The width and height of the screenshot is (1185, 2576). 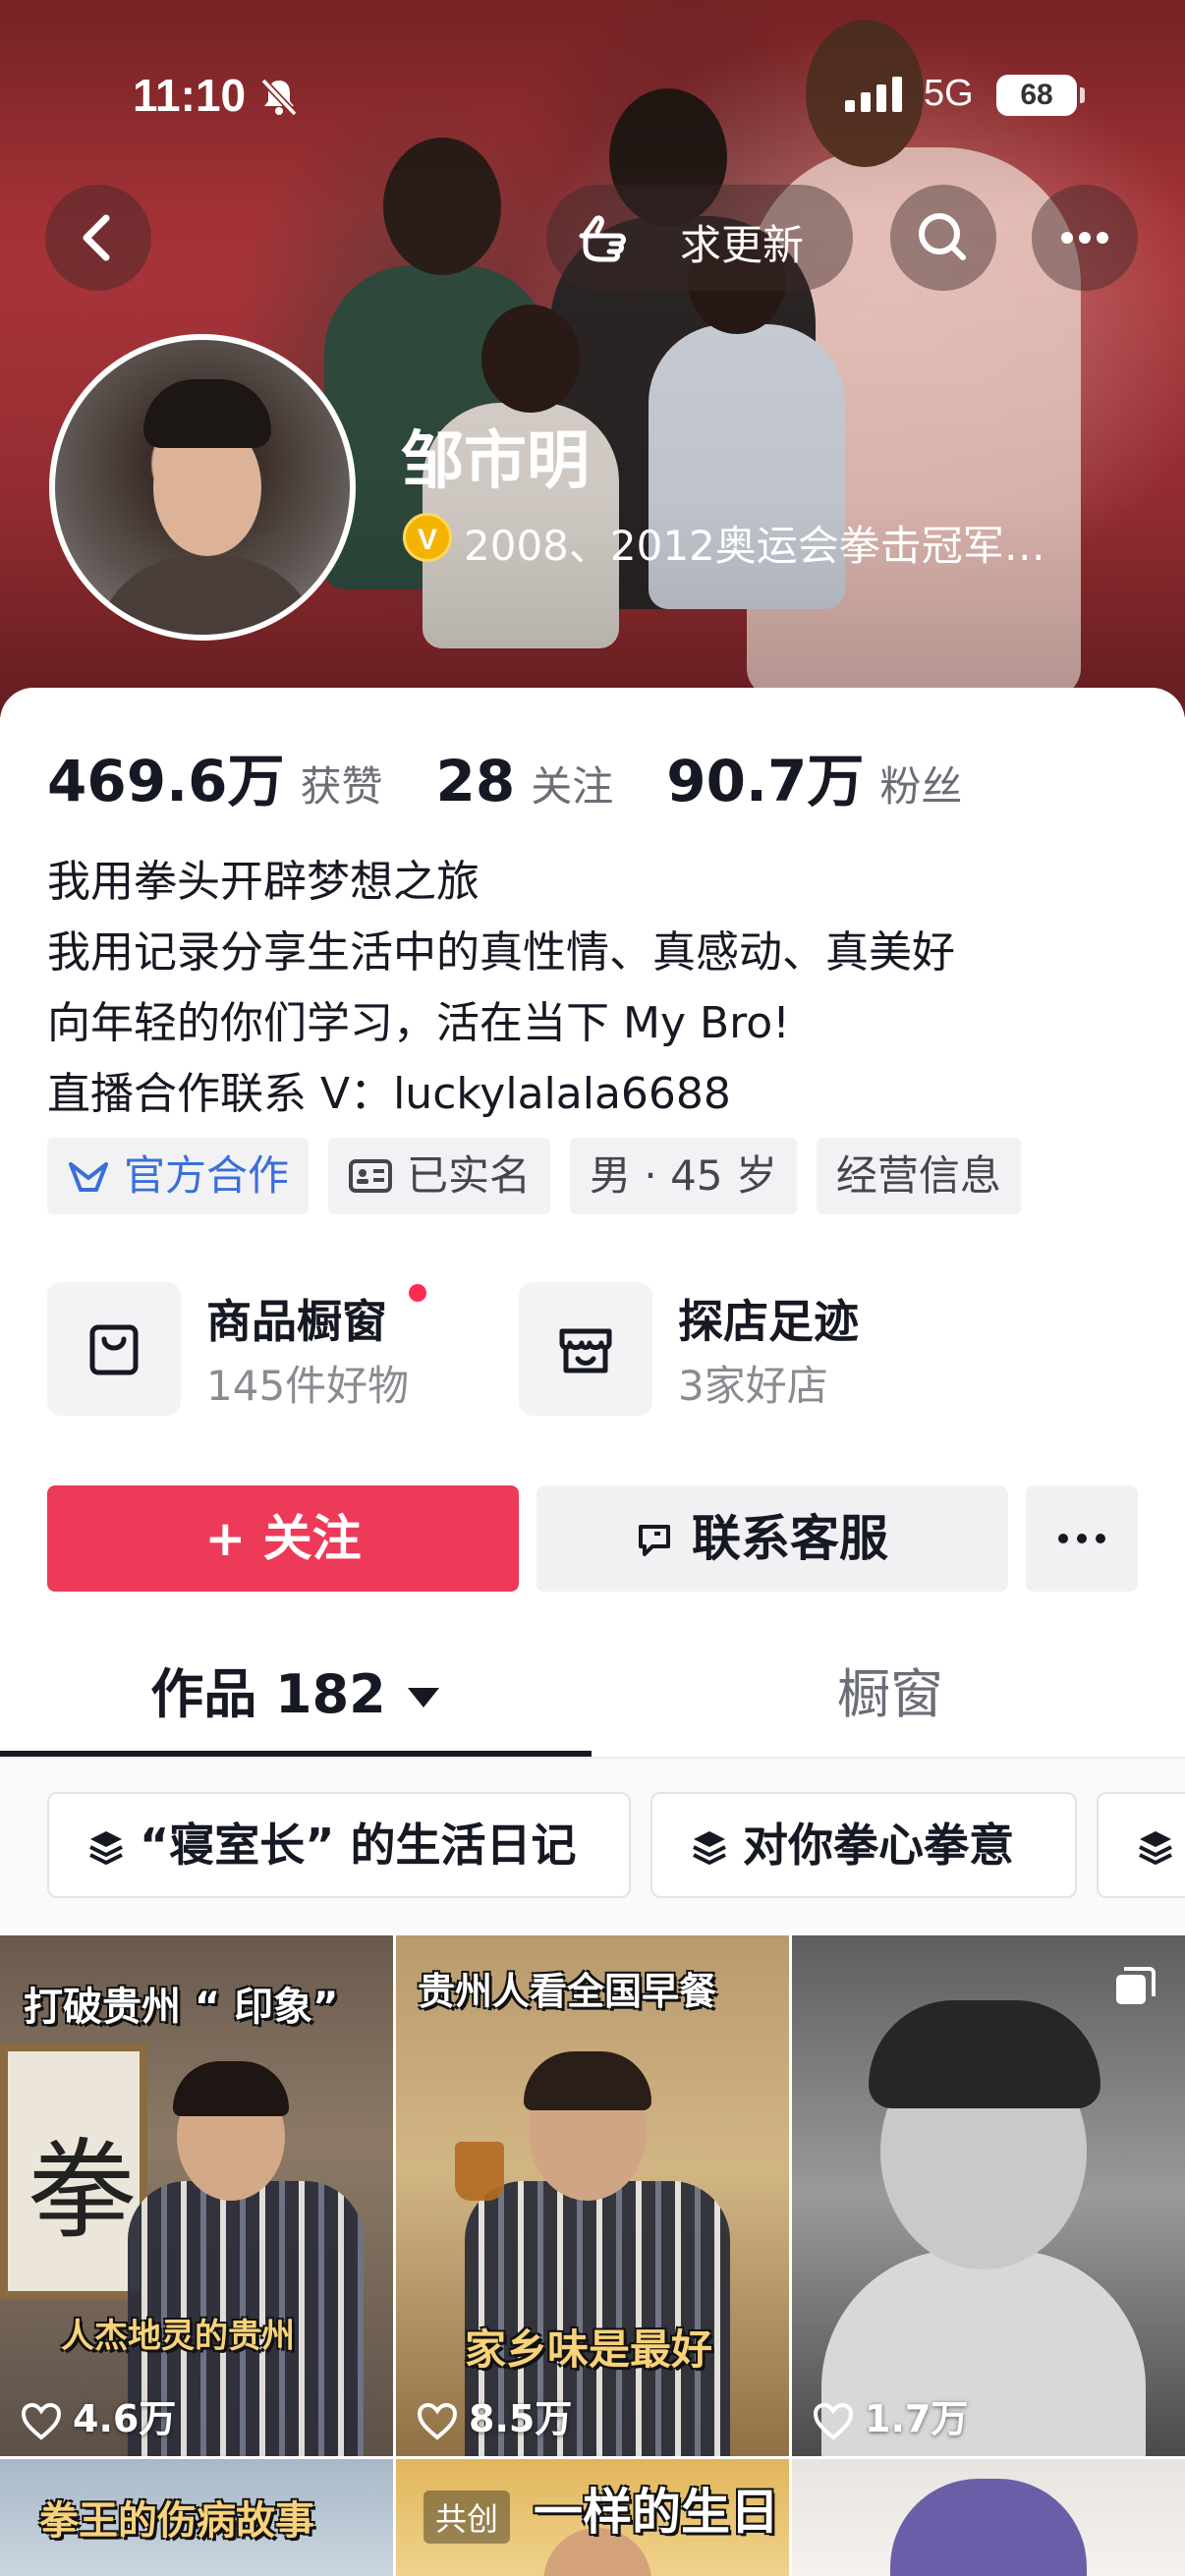 I want to click on tab-works-label: 作品 182, so click(x=268, y=1694).